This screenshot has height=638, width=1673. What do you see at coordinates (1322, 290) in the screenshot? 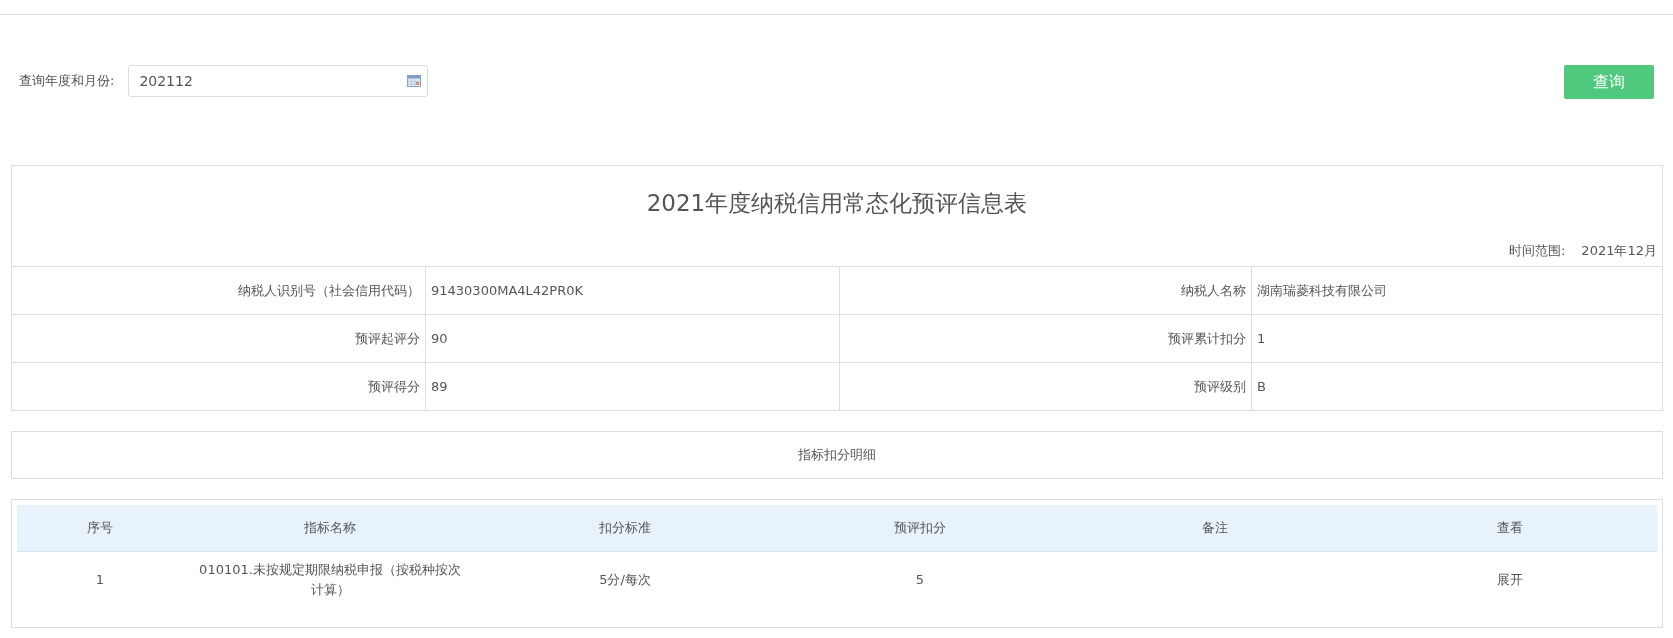
I see `field-value: 湖南瑞菱科技有限公司` at bounding box center [1322, 290].